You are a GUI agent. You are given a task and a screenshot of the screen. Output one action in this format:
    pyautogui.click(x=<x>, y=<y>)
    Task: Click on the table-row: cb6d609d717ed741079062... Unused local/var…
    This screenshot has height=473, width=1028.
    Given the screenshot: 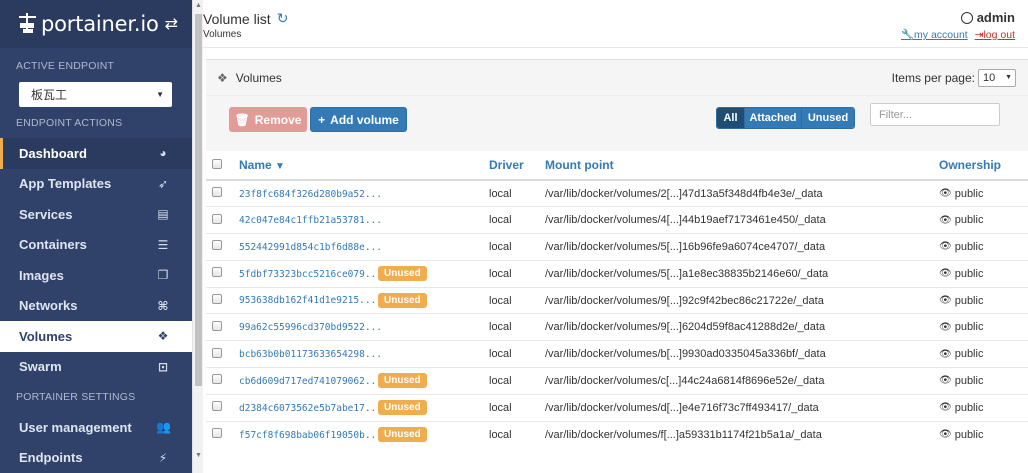 What is the action you would take?
    pyautogui.click(x=617, y=381)
    